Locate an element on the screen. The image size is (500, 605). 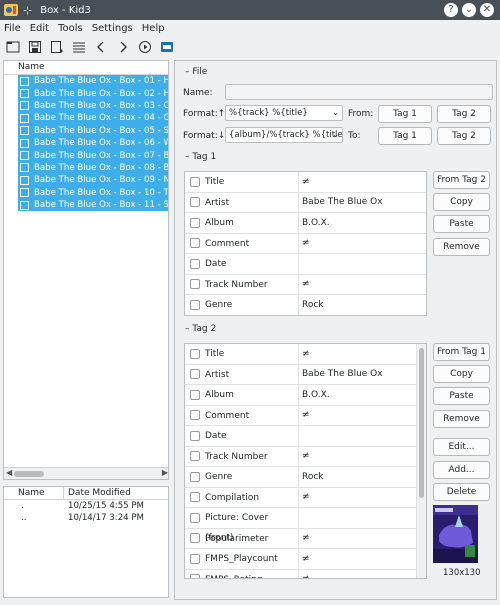
tag2-frame-row: Comment ≠ is located at coordinates (305, 415).